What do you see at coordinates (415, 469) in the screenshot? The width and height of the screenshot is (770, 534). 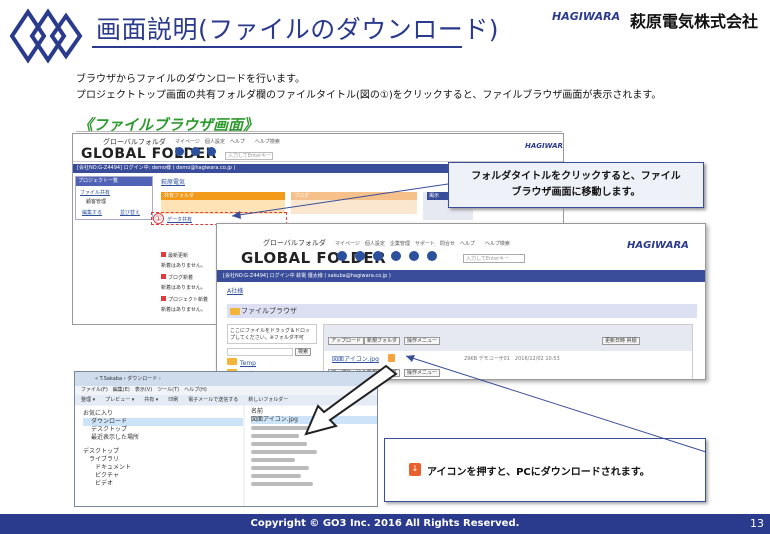 I see `download-icon: ↓` at bounding box center [415, 469].